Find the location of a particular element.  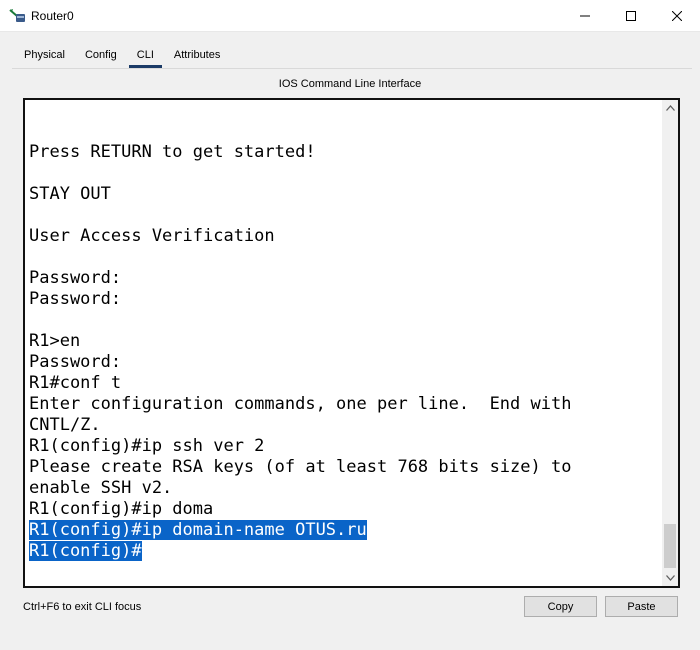

copy-button: Copy is located at coordinates (560, 606).